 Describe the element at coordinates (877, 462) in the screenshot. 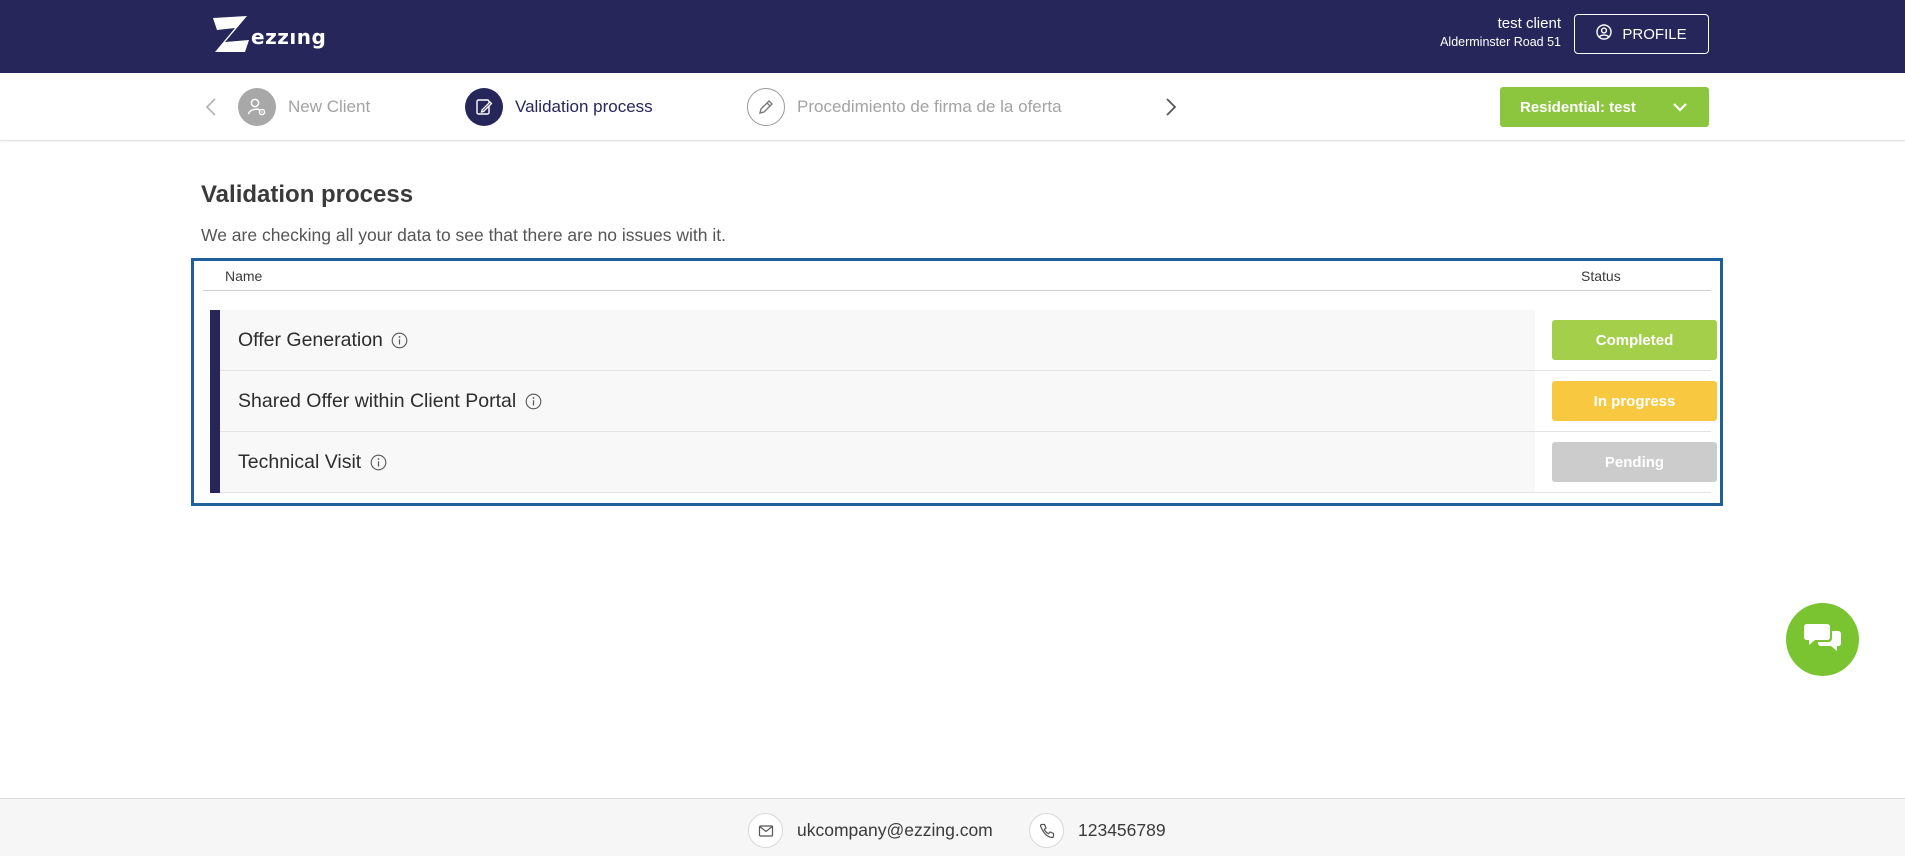

I see `row-content: Technical Visit` at that location.